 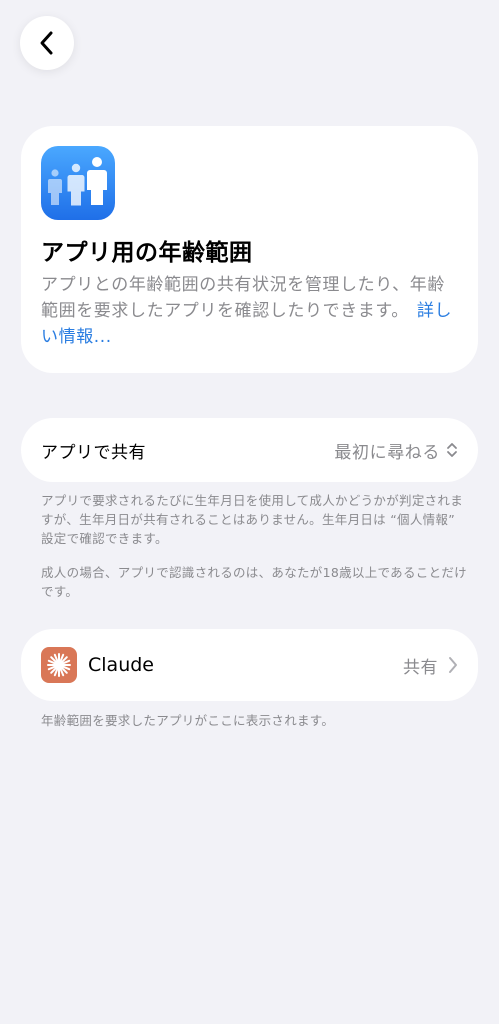 What do you see at coordinates (452, 450) in the screenshot?
I see `up-down-chevron-icon` at bounding box center [452, 450].